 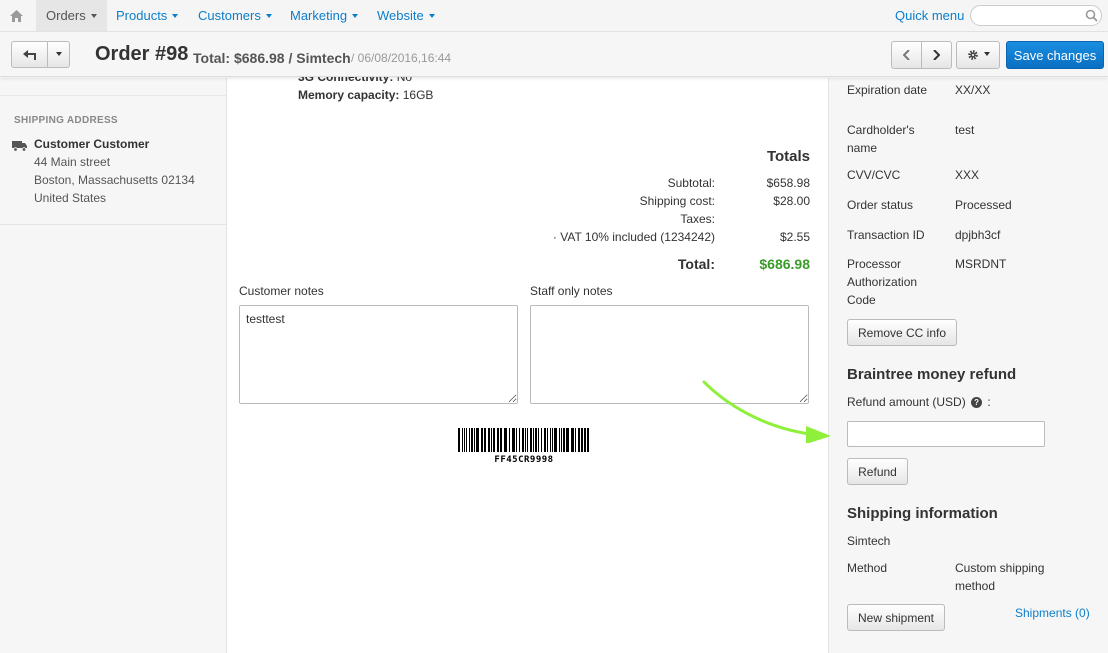 What do you see at coordinates (142, 15) in the screenshot?
I see `nav-products-label: Products` at bounding box center [142, 15].